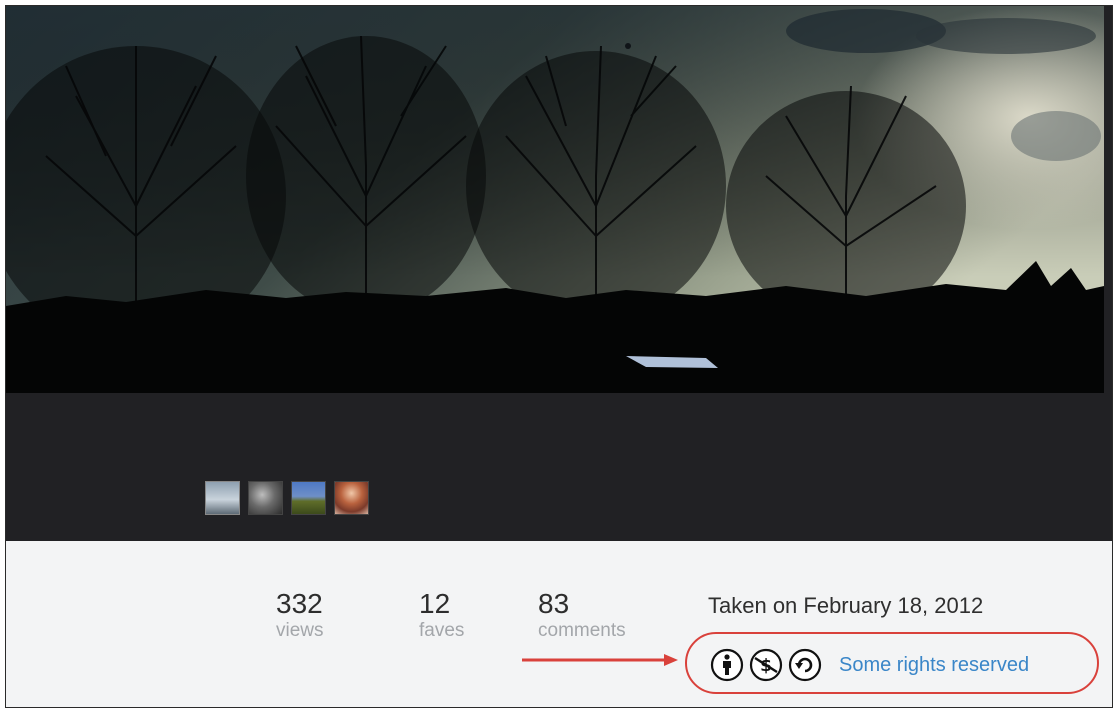  Describe the element at coordinates (582, 616) in the screenshot. I see `comments-stat: 83 comments` at that location.